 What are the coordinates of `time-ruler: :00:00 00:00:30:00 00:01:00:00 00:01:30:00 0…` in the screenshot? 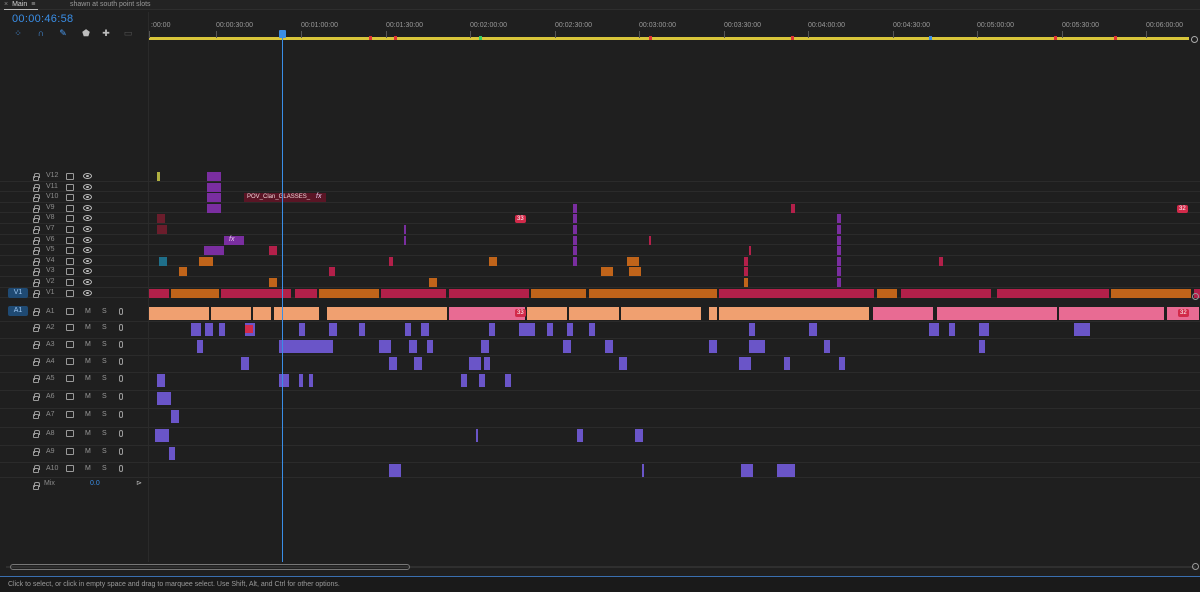 It's located at (674, 28).